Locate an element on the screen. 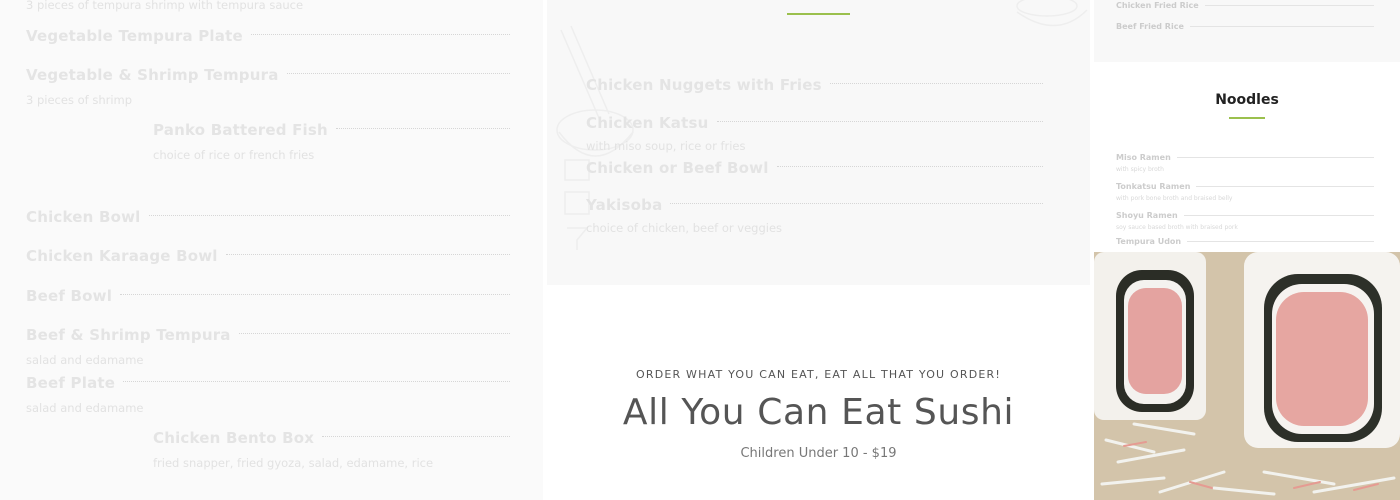  menu-item: Chicken Bento Box is located at coordinates (331, 438).